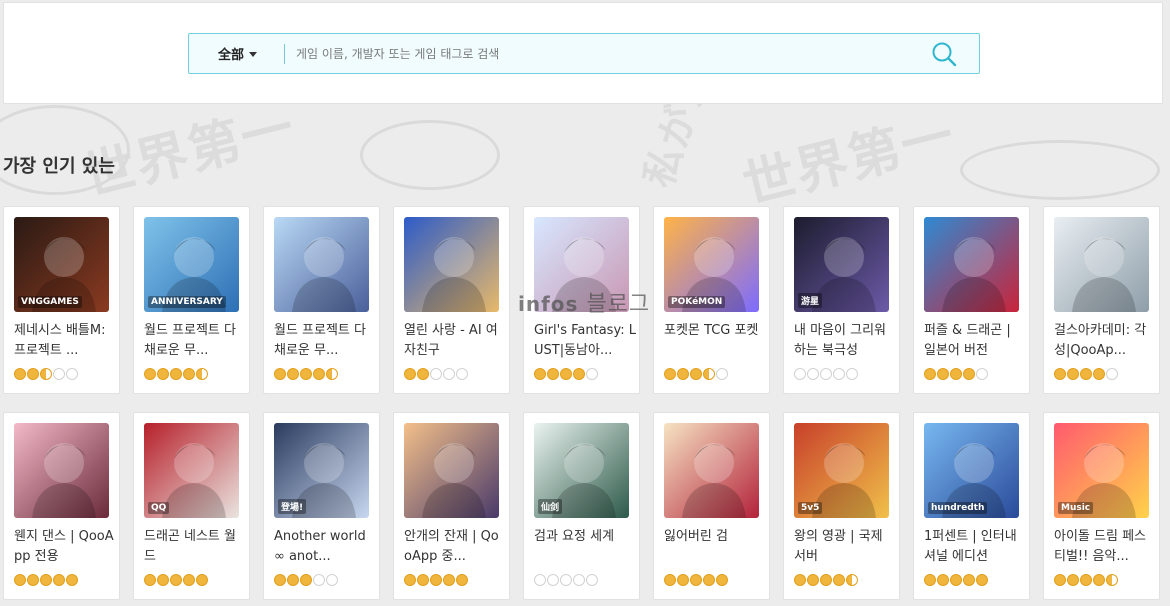 The width and height of the screenshot is (1170, 606). I want to click on game-icon: hundredth, so click(971, 470).